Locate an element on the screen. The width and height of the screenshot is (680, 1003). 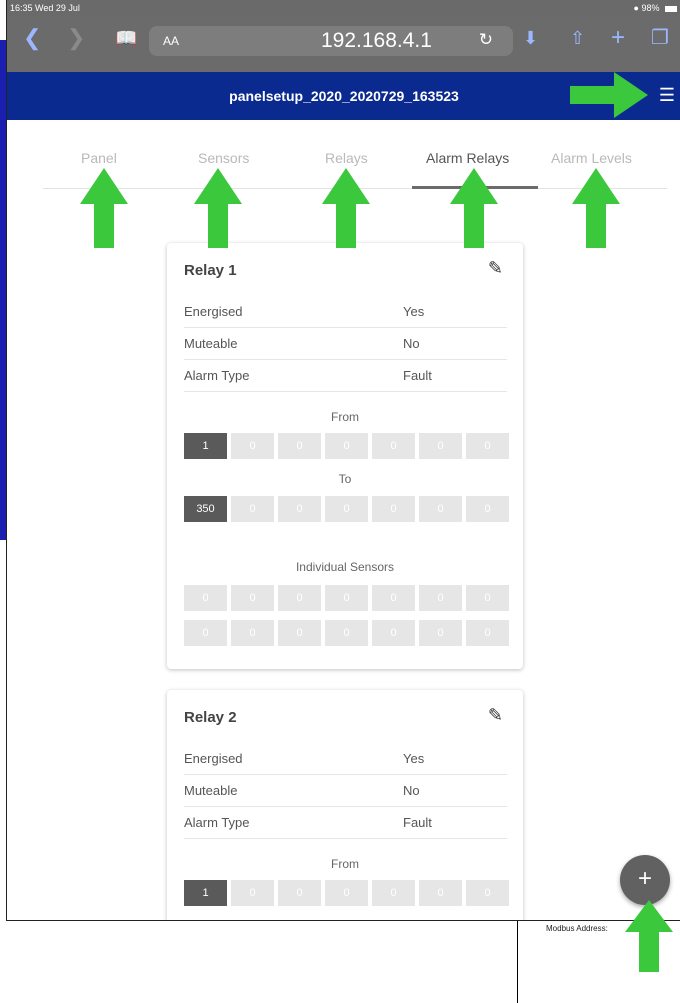
background-divider is located at coordinates (517, 961).